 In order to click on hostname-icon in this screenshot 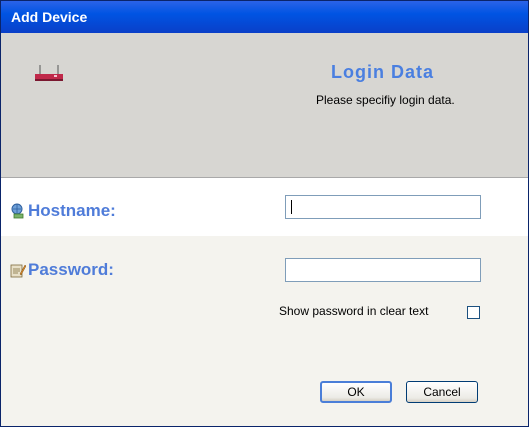, I will do `click(17, 211)`.